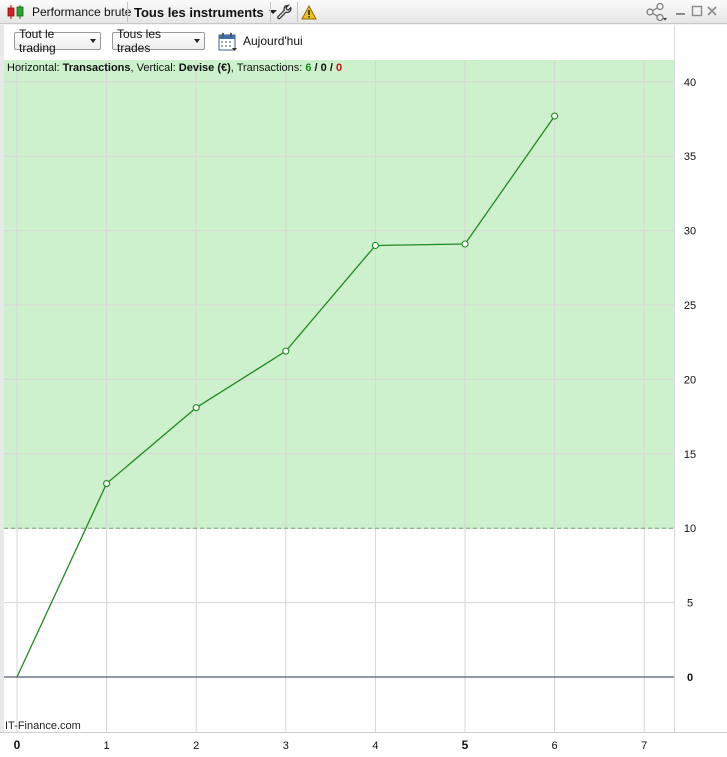  I want to click on trading-filter-dropdown: Tout le trading, so click(57, 41).